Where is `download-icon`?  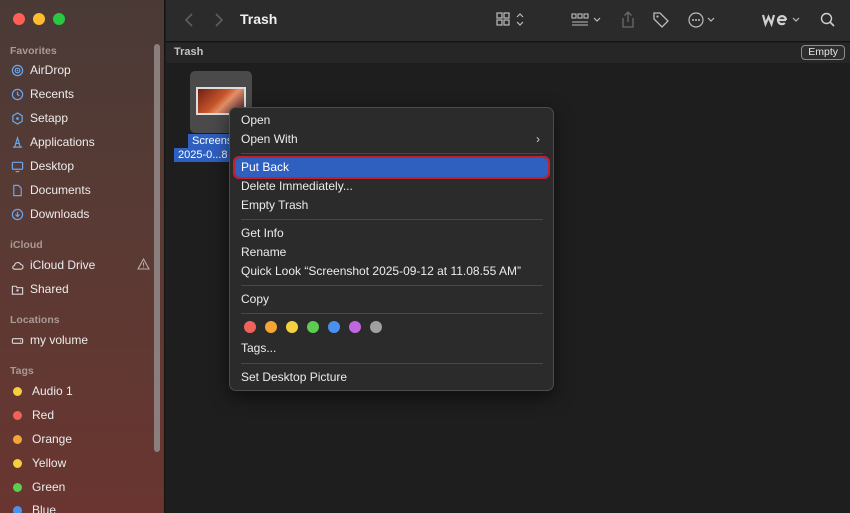 download-icon is located at coordinates (17, 214).